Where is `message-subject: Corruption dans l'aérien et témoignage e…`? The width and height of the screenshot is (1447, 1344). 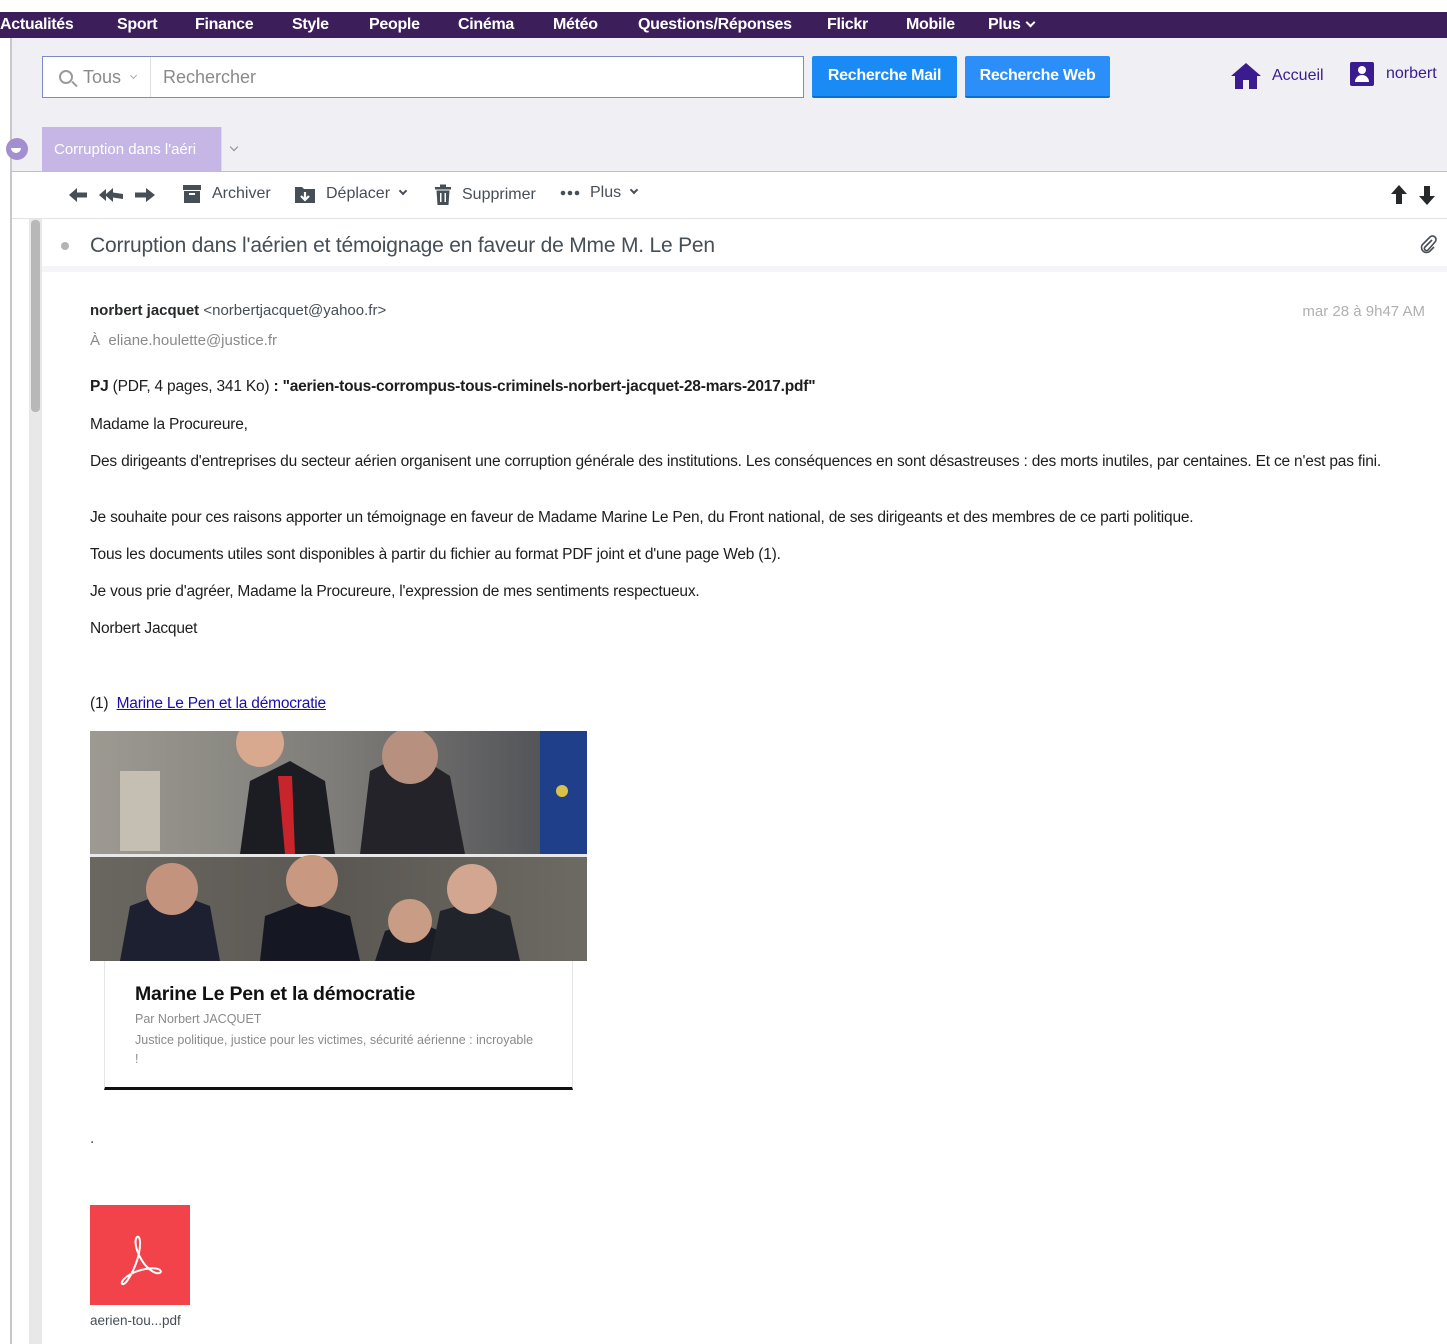 message-subject: Corruption dans l'aérien et témoignage e… is located at coordinates (402, 245).